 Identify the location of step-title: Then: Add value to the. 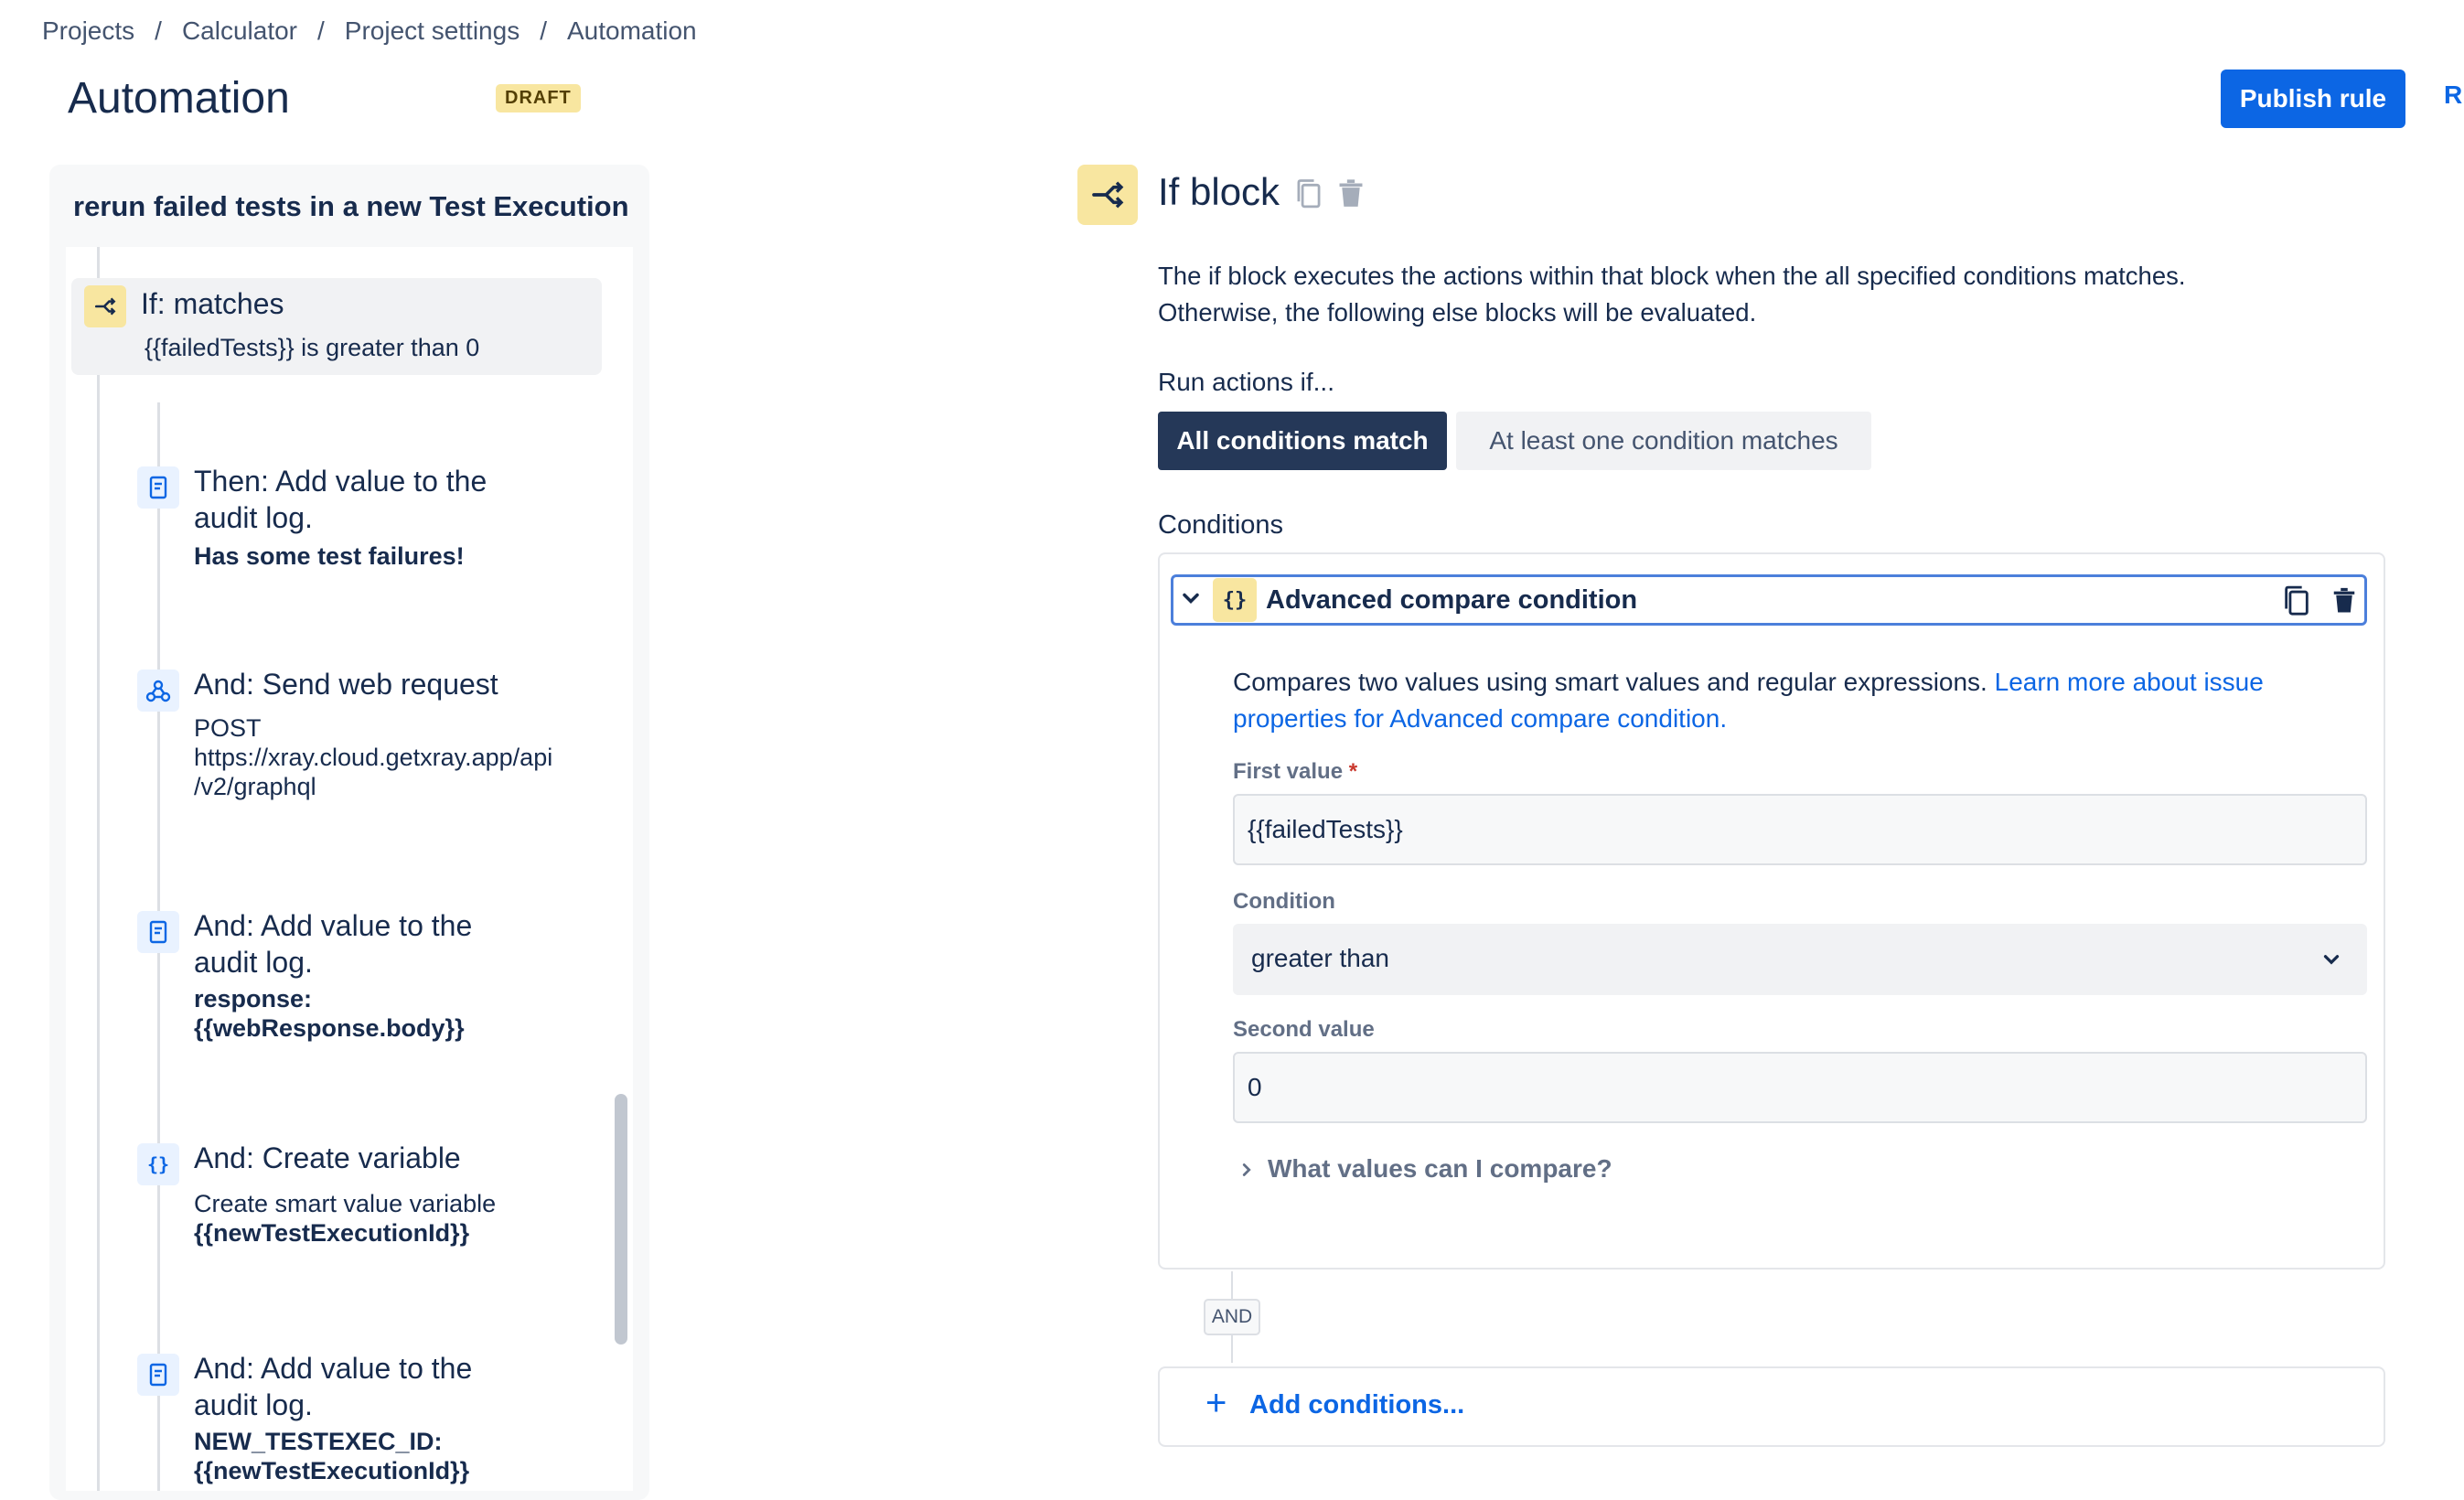
(340, 481).